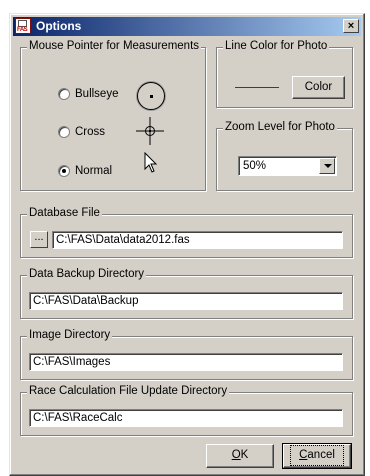 The image size is (370, 476). What do you see at coordinates (22, 30) in the screenshot?
I see `app-icon-text: FAS` at bounding box center [22, 30].